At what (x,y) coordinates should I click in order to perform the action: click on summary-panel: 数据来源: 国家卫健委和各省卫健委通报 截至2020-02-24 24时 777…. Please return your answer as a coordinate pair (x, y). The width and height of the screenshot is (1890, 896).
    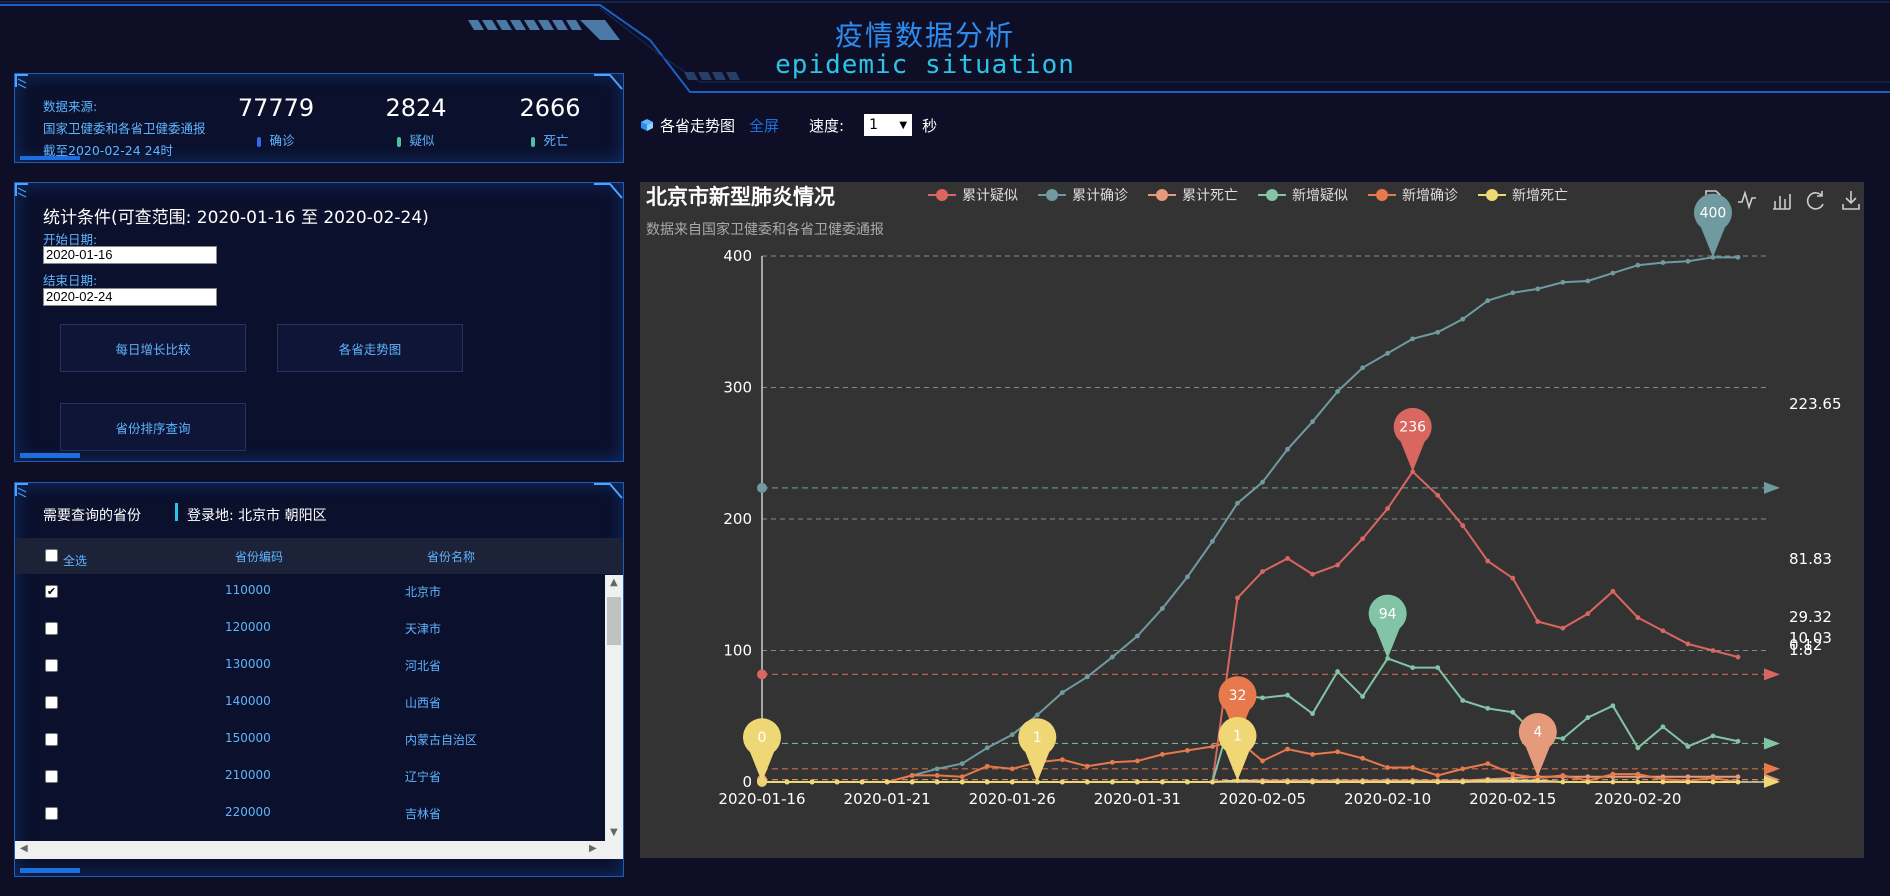
    Looking at the image, I should click on (319, 118).